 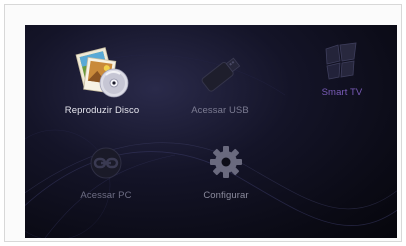 What do you see at coordinates (342, 82) in the screenshot?
I see `menu-item-smart-tv: Smart TV` at bounding box center [342, 82].